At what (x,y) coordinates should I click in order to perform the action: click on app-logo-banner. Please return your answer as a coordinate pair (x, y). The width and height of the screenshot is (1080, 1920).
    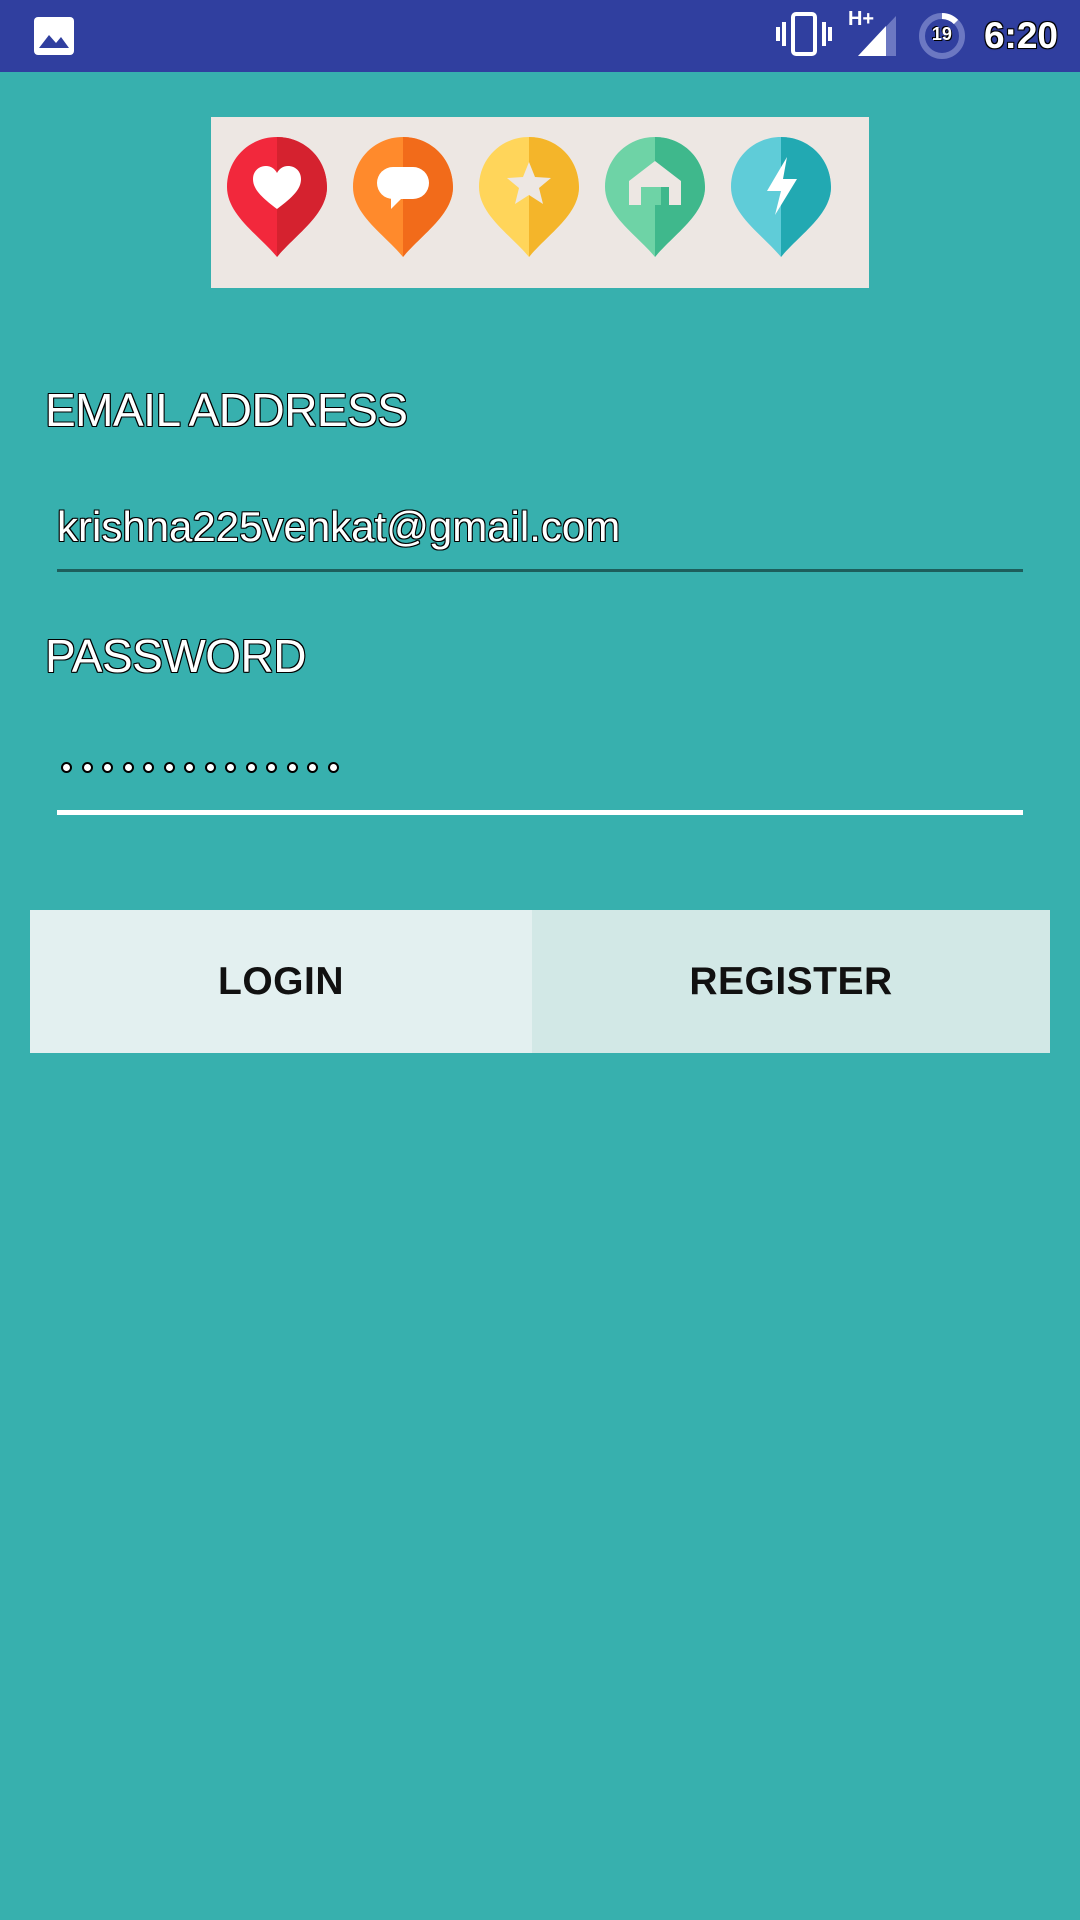
    Looking at the image, I should click on (540, 202).